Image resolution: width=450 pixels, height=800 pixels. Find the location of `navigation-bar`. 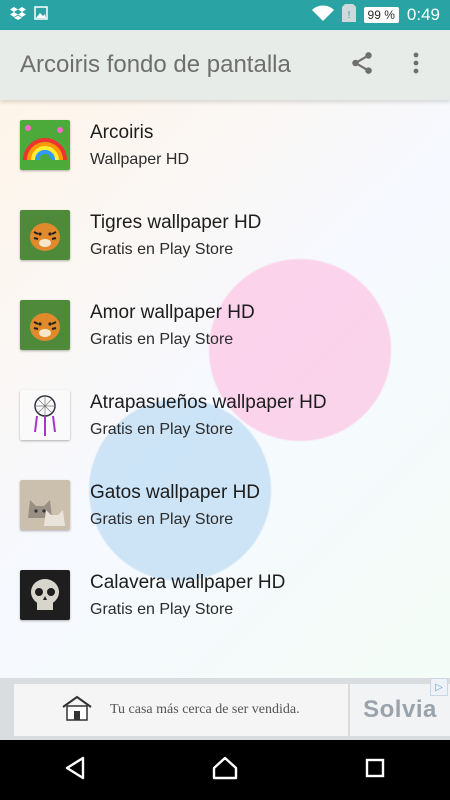

navigation-bar is located at coordinates (225, 770).